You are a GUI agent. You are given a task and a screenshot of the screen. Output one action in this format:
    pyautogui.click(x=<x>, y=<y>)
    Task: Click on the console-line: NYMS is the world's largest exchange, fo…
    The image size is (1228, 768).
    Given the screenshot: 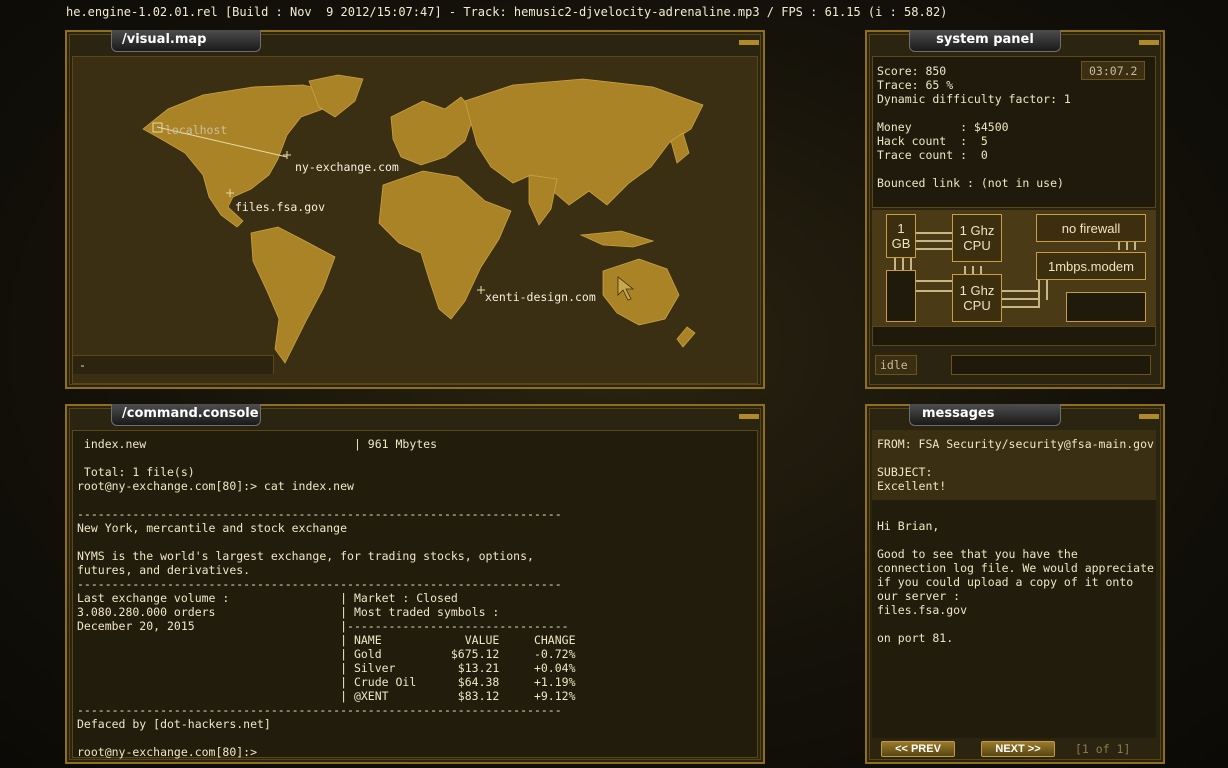 What is the action you would take?
    pyautogui.click(x=305, y=556)
    